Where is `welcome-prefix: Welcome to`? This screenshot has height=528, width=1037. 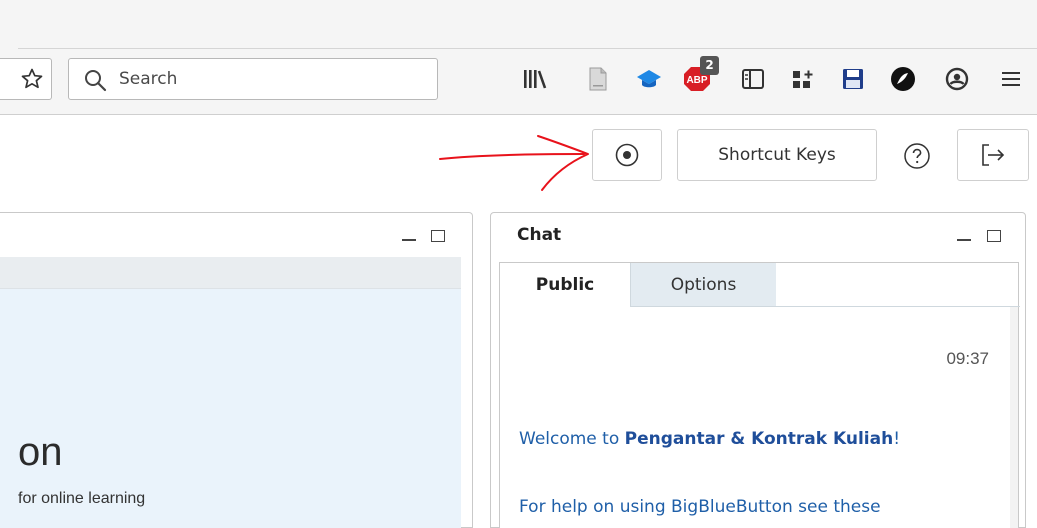 welcome-prefix: Welcome to is located at coordinates (572, 439).